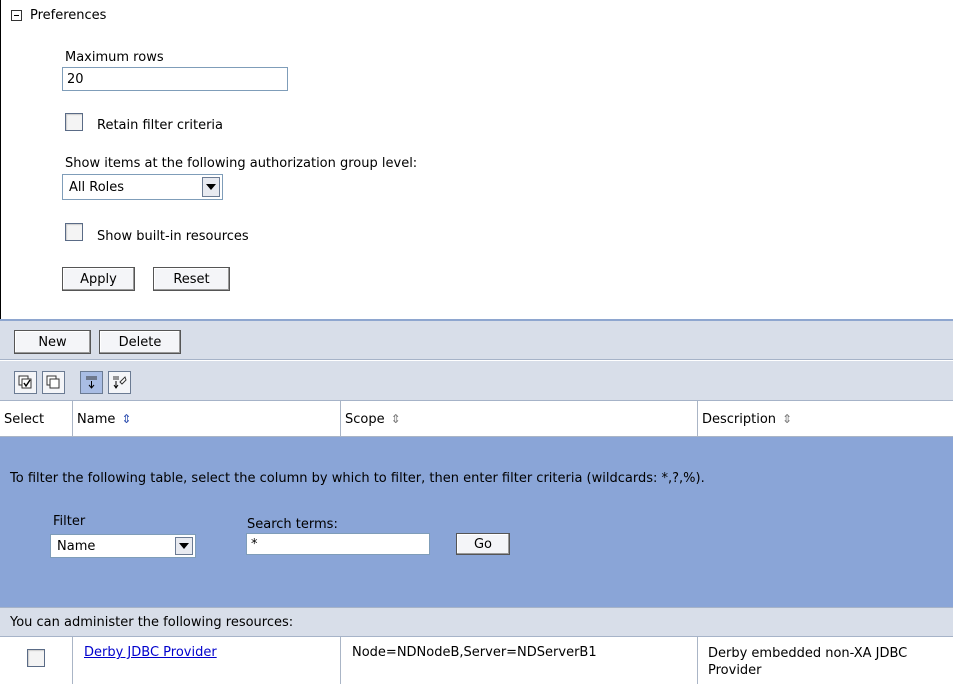 The image size is (953, 684). I want to click on retain-filter-checkbox, so click(74, 122).